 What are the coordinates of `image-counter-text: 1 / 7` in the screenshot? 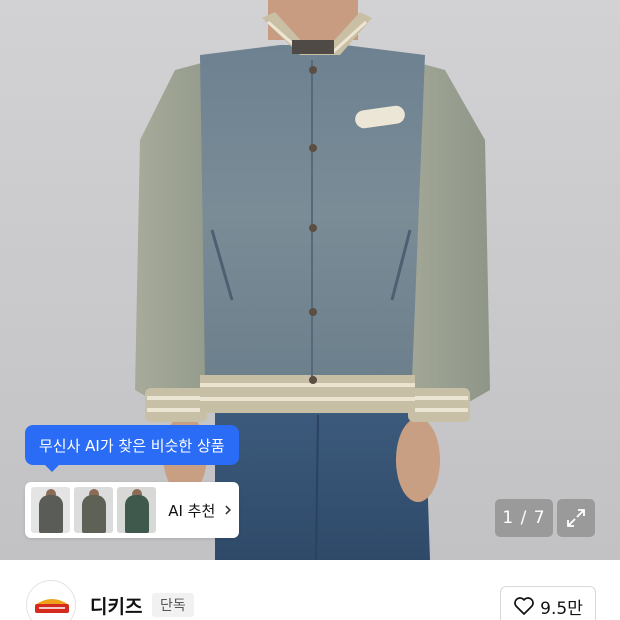 It's located at (524, 518).